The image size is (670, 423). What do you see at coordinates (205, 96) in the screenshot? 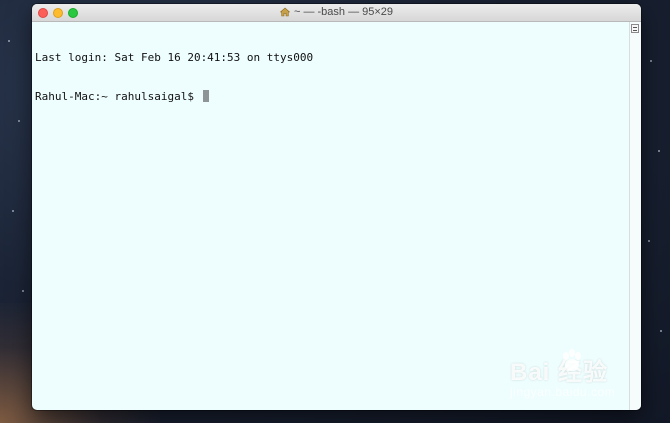
I see `text-cursor` at bounding box center [205, 96].